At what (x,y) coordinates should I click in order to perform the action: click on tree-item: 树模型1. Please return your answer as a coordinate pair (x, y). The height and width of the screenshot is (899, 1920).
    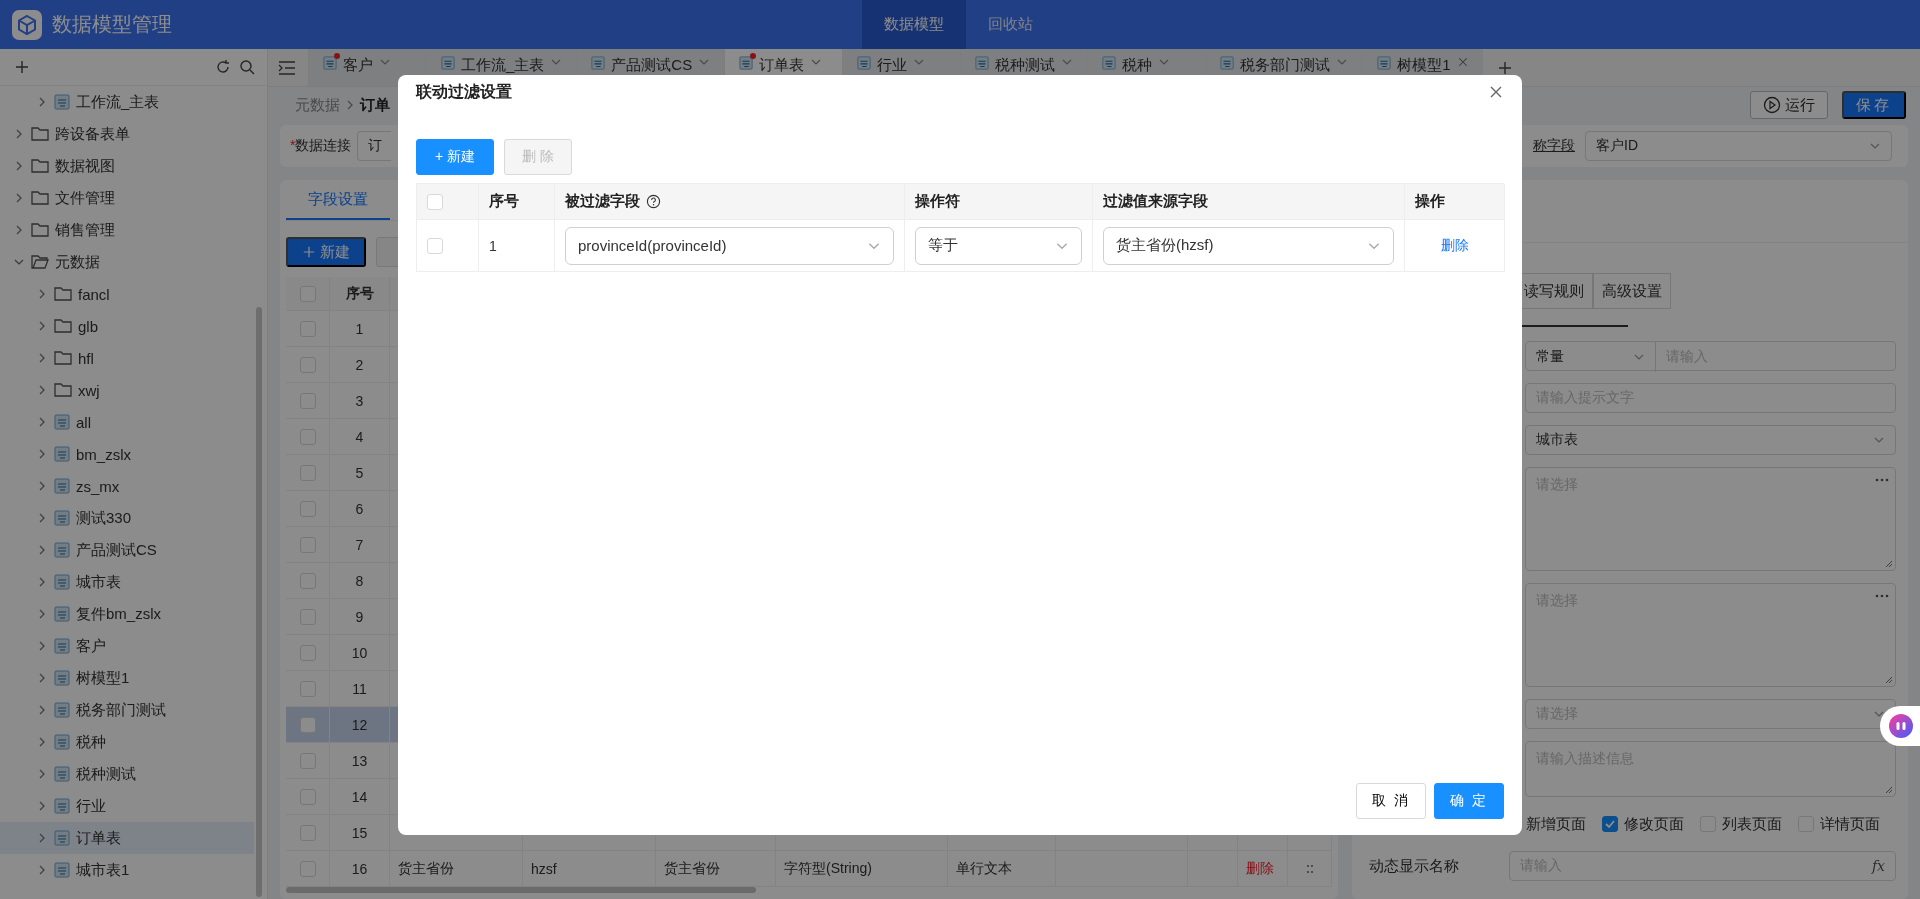
    Looking at the image, I should click on (127, 678).